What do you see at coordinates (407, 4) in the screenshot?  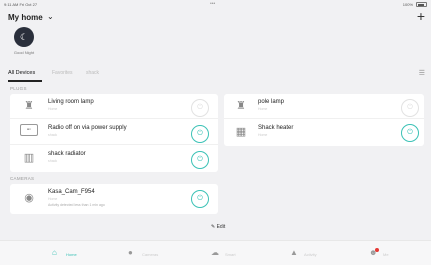 I see `status-battery-percent: 100%` at bounding box center [407, 4].